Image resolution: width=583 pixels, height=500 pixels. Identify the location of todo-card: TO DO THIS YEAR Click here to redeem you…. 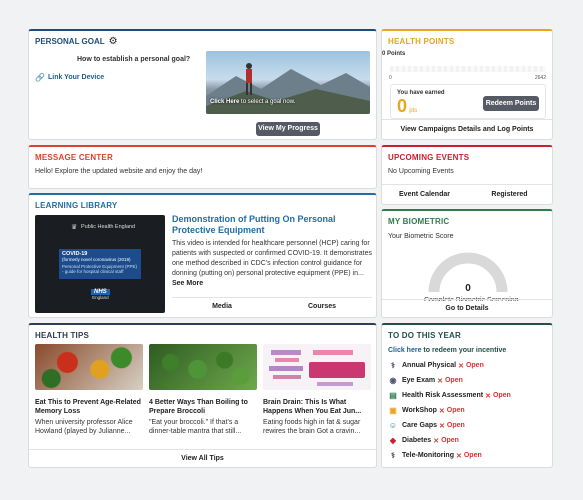
(467, 395).